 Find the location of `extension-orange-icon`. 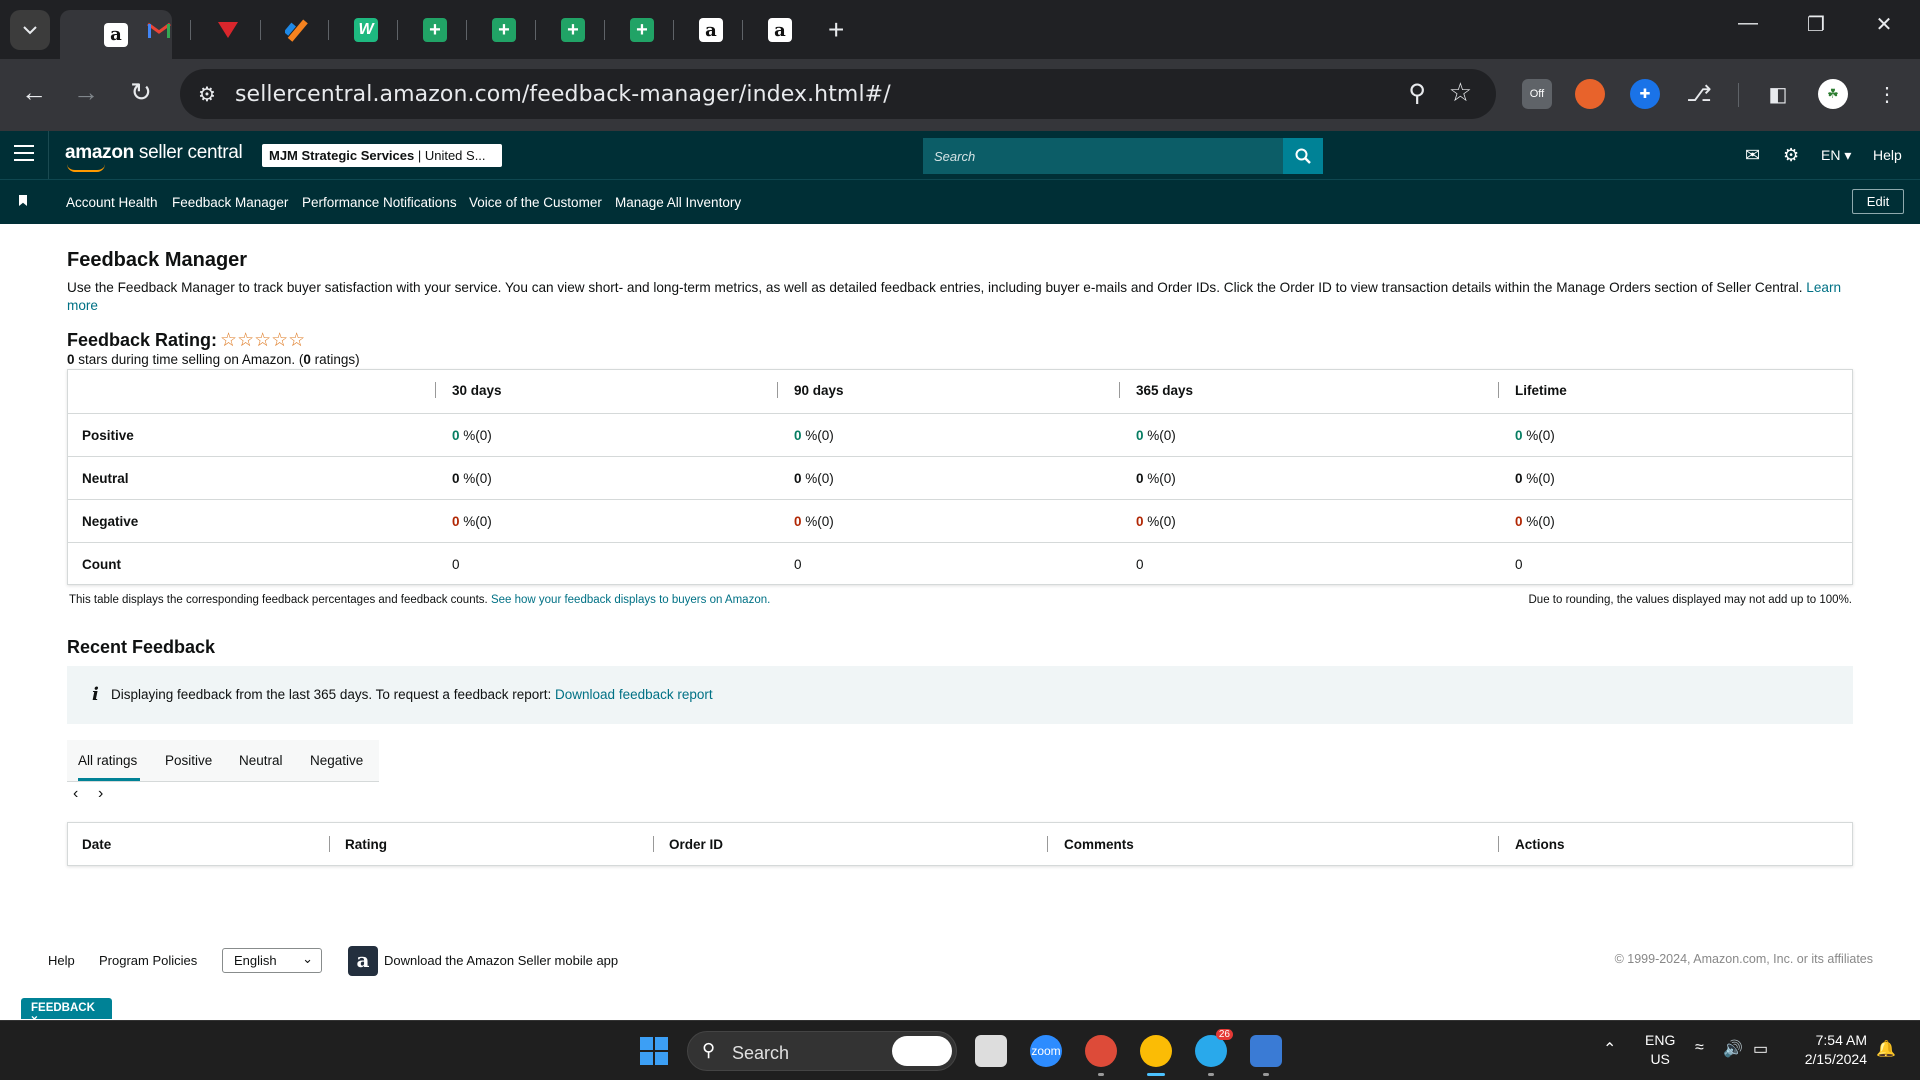

extension-orange-icon is located at coordinates (1590, 94).